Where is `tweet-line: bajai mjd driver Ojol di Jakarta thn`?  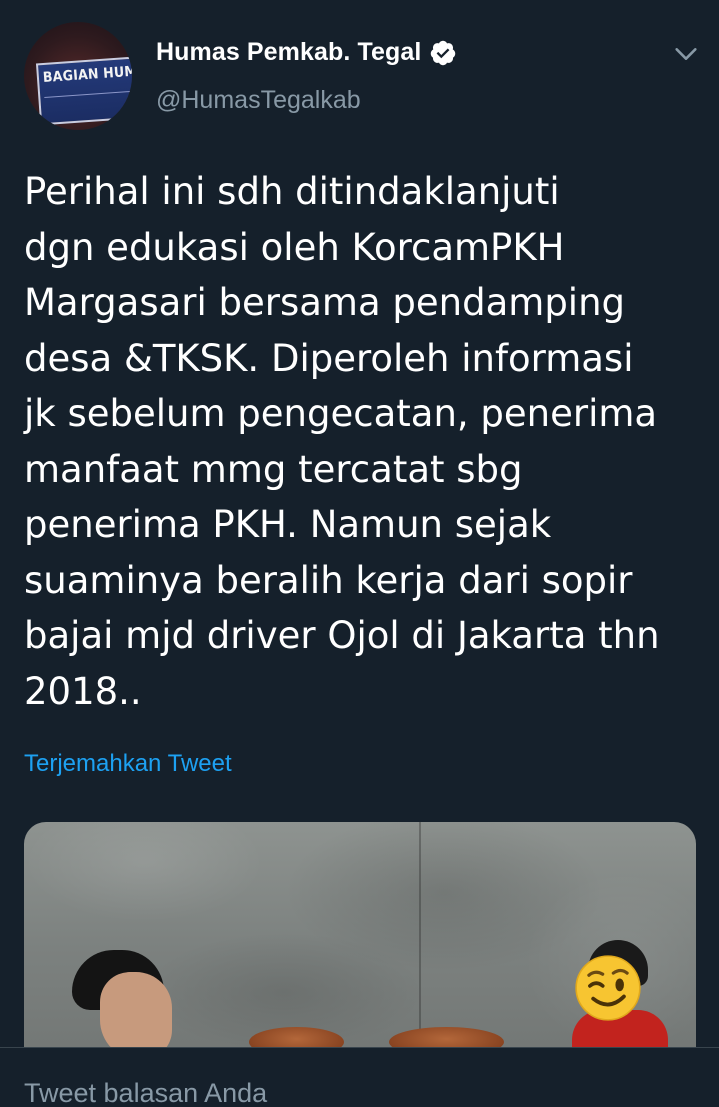
tweet-line: bajai mjd driver Ojol di Jakarta thn is located at coordinates (342, 635).